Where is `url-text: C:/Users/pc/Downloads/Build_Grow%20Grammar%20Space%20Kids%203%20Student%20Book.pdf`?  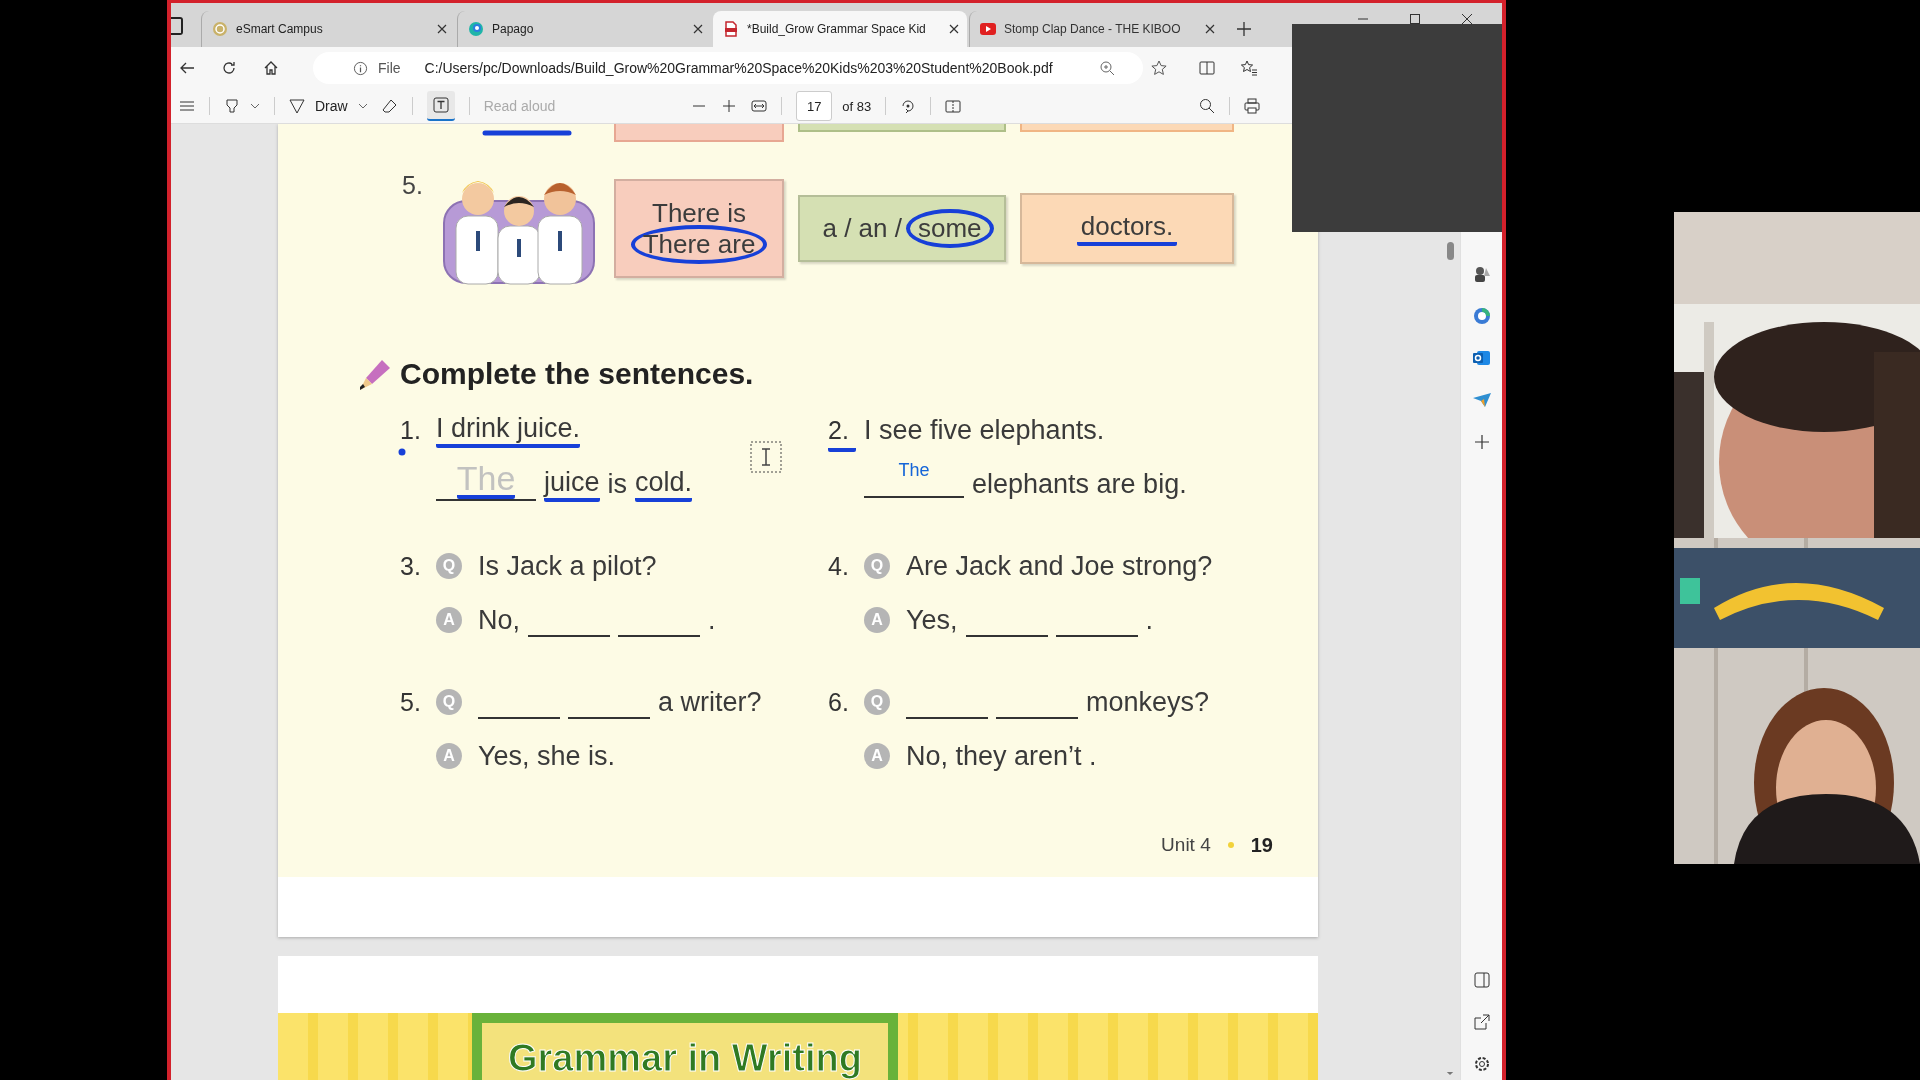 url-text: C:/Users/pc/Downloads/Build_Grow%20Grammar%20Space%20Kids%203%20Student%20Book.pdf is located at coordinates (738, 68).